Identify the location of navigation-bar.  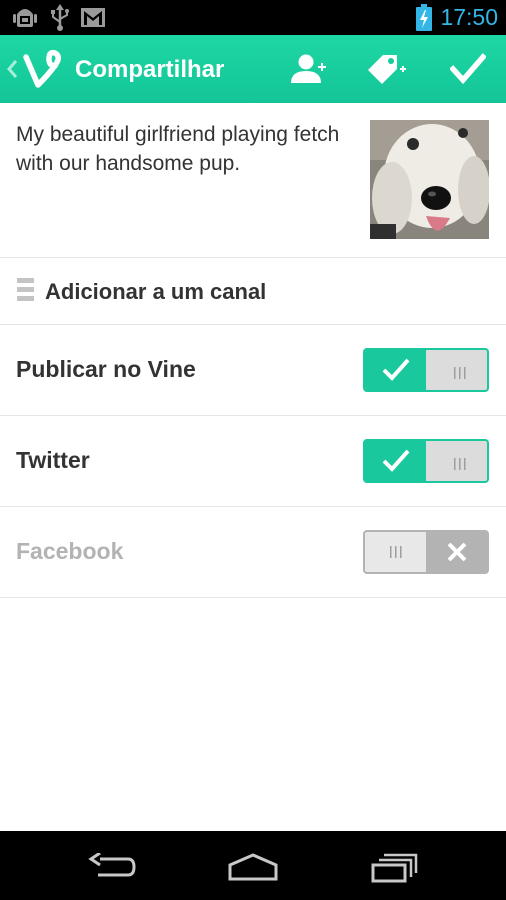
(253, 865).